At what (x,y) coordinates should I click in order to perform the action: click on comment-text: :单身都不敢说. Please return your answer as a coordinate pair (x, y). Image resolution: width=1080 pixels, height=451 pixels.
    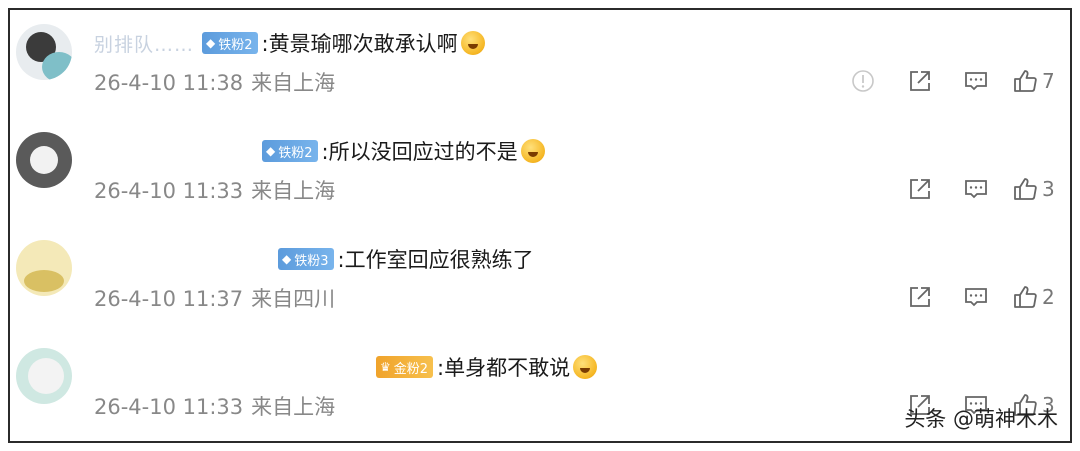
    Looking at the image, I should click on (504, 368).